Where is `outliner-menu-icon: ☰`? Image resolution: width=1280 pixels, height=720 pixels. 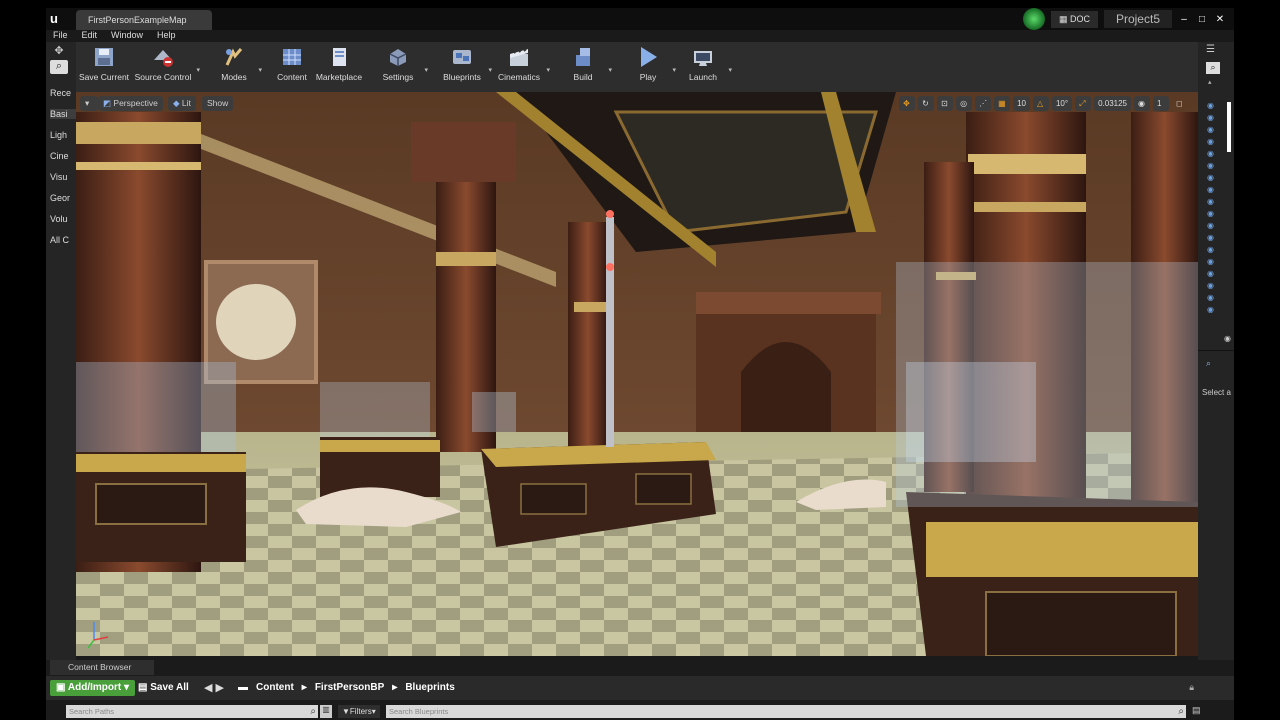
outliner-menu-icon: ☰ is located at coordinates (1210, 49).